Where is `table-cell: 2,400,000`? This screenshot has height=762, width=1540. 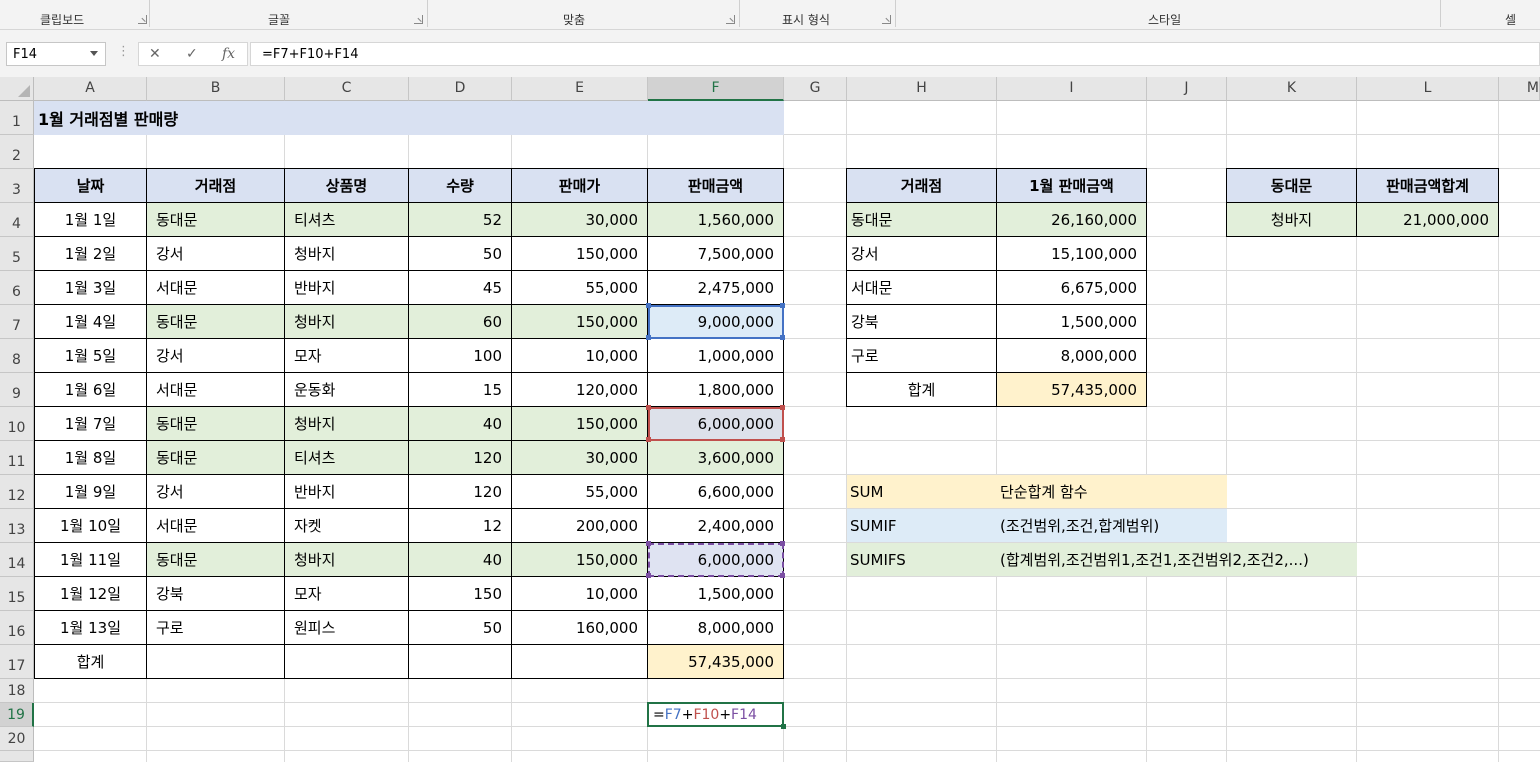 table-cell: 2,400,000 is located at coordinates (716, 526).